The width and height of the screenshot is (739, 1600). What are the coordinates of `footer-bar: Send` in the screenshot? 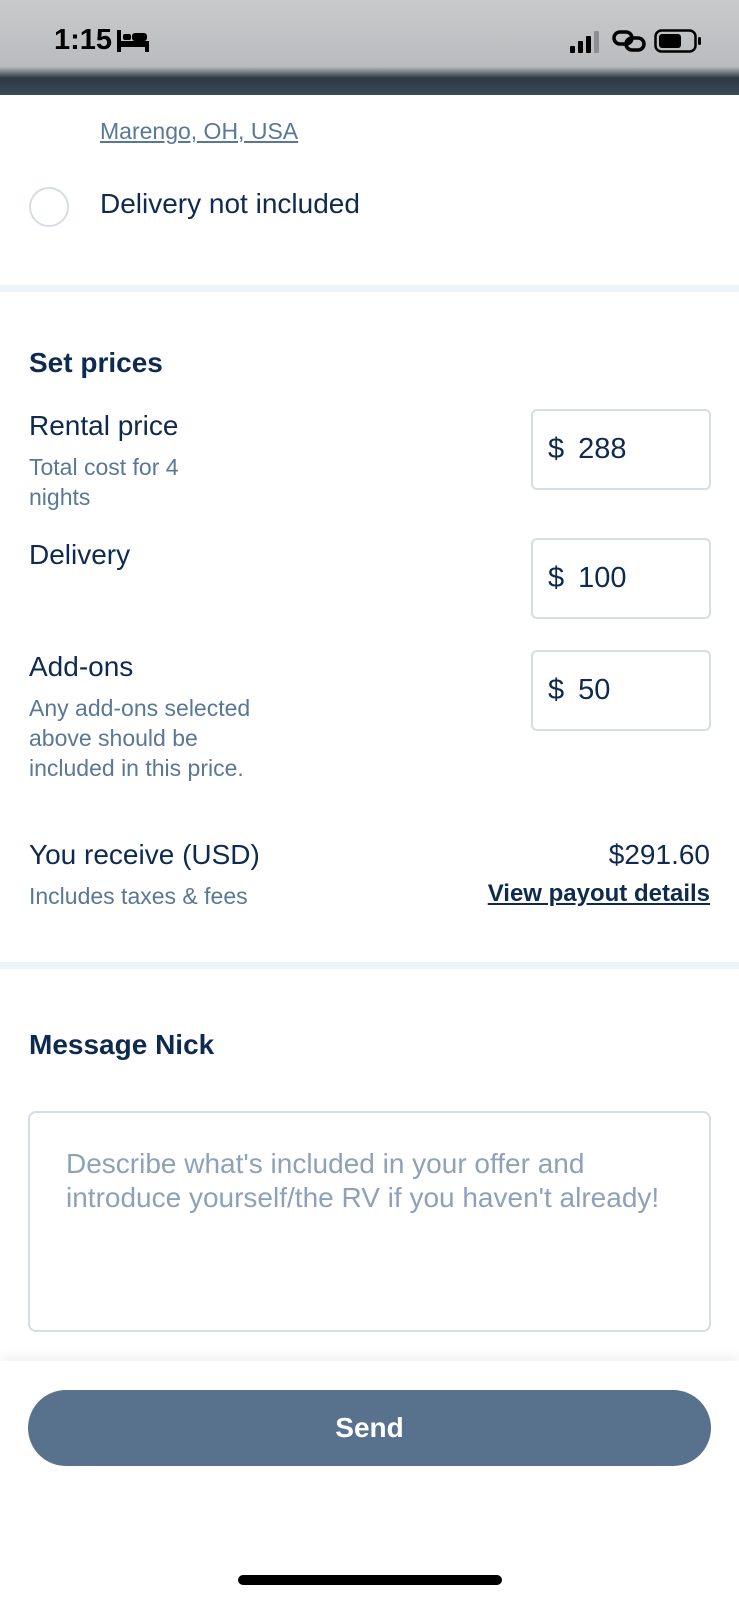 It's located at (369, 1480).